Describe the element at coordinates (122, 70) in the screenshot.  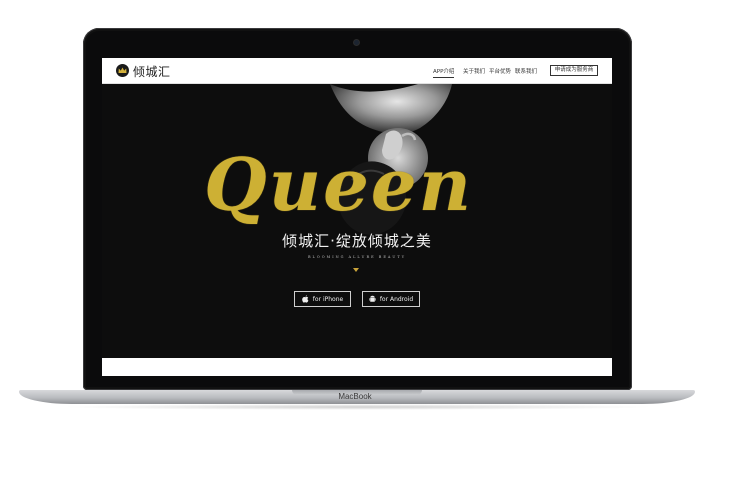
I see `crown-icon` at that location.